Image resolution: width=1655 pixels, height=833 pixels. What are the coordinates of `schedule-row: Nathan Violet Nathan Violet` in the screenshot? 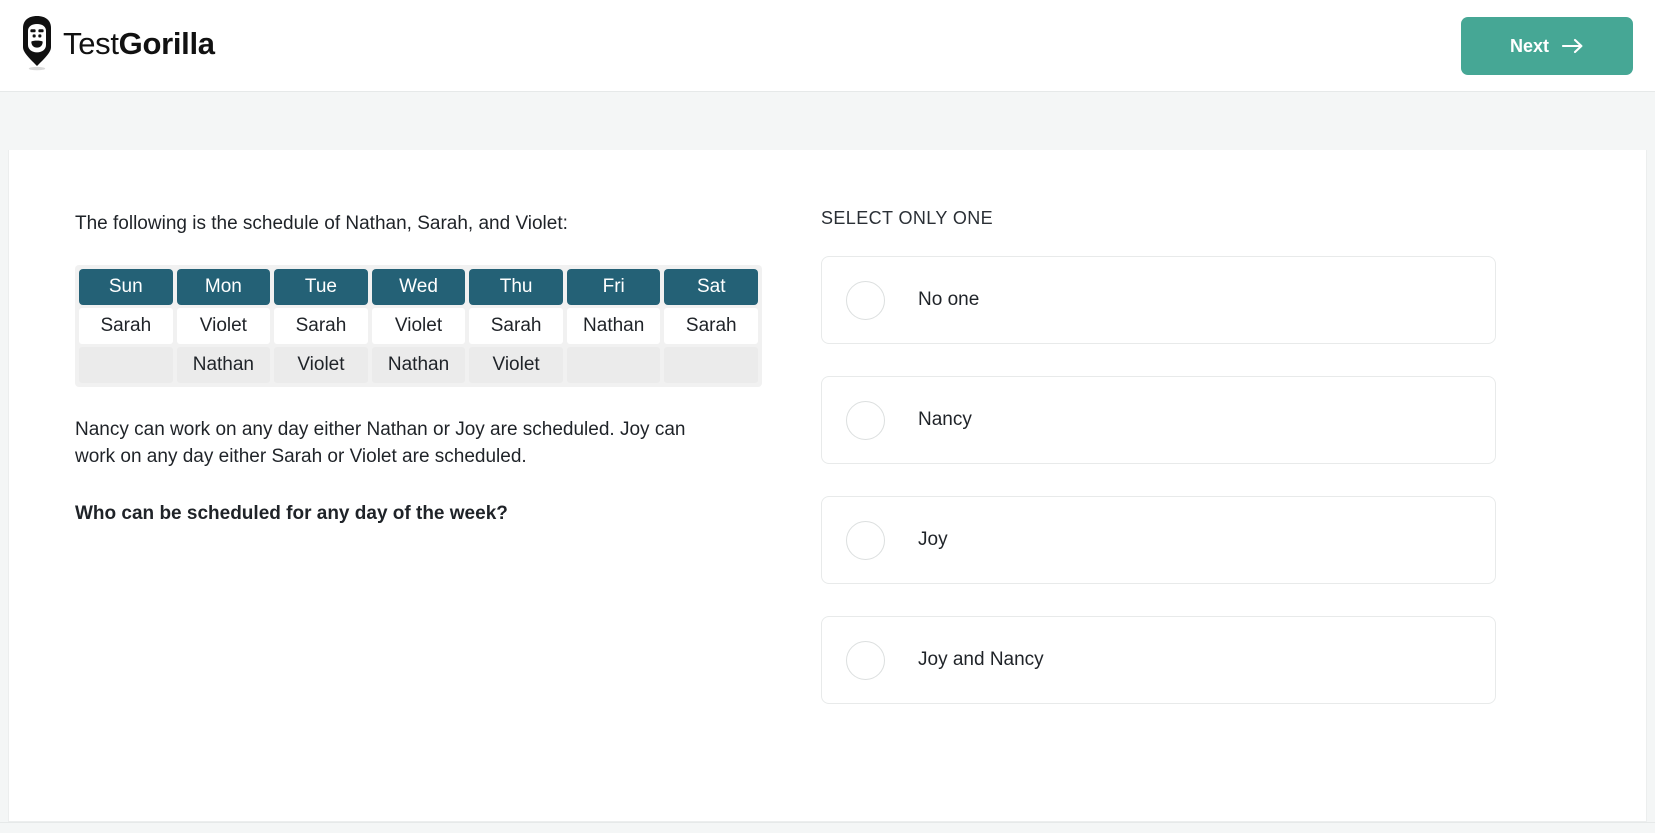 It's located at (419, 365).